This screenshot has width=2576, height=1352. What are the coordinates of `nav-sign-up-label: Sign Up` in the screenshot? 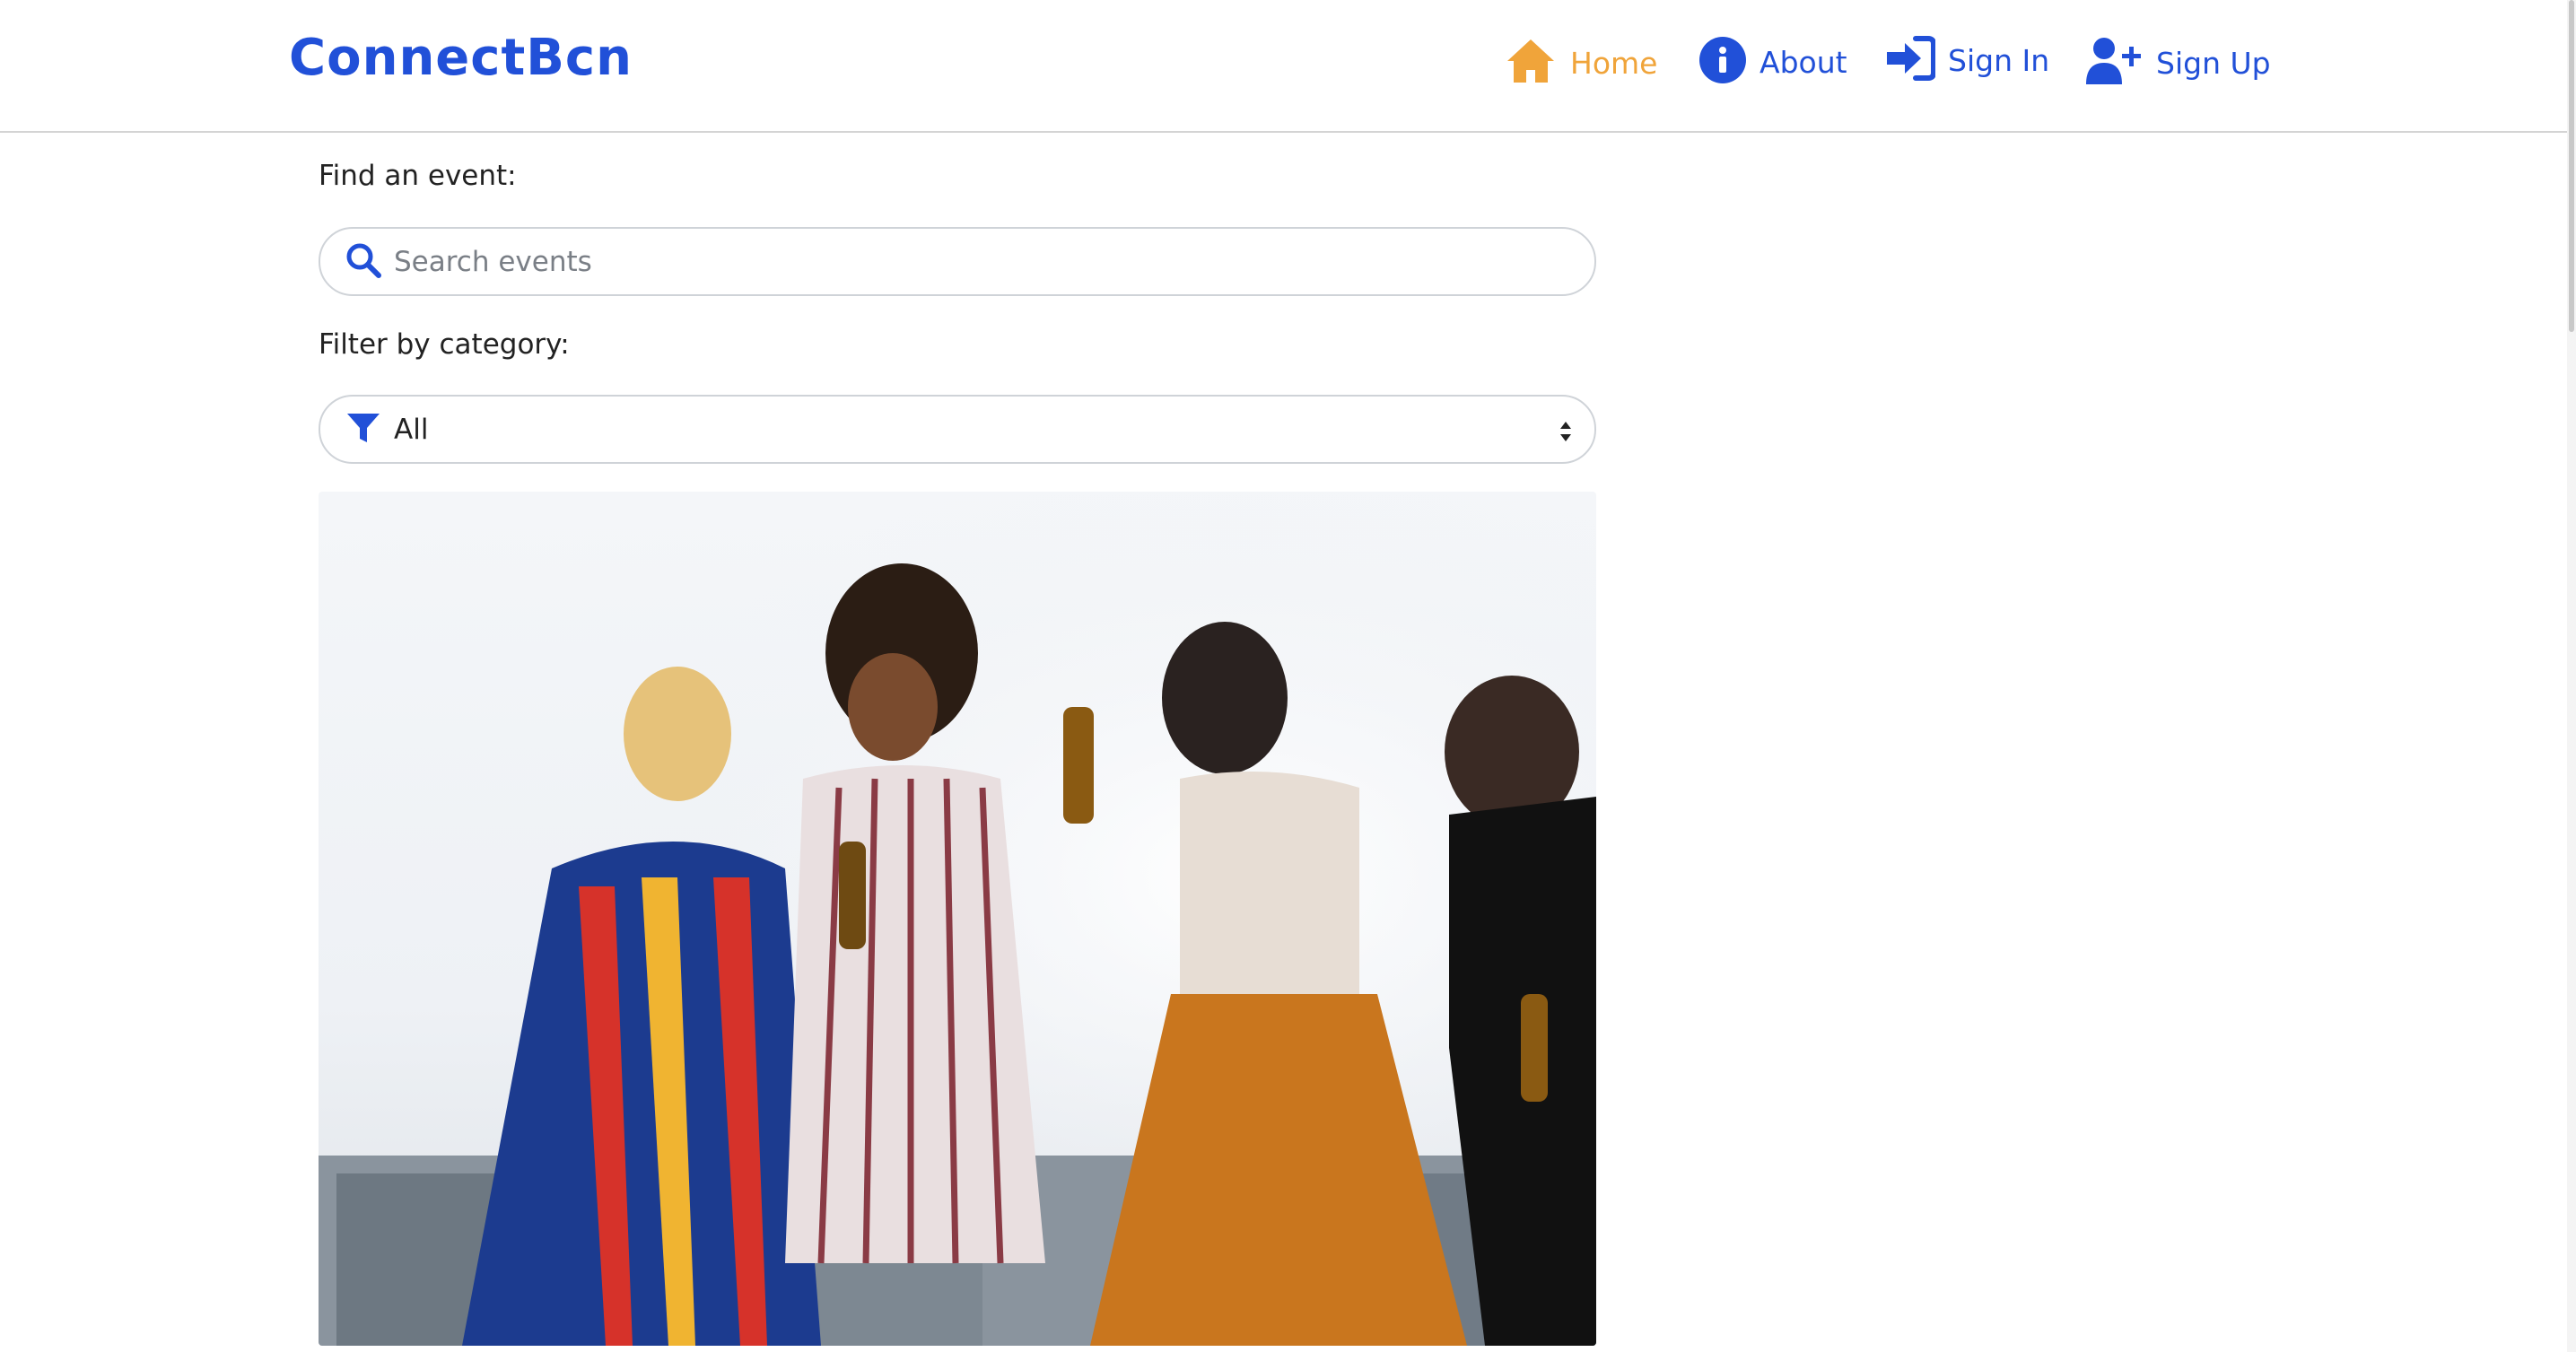 It's located at (2213, 63).